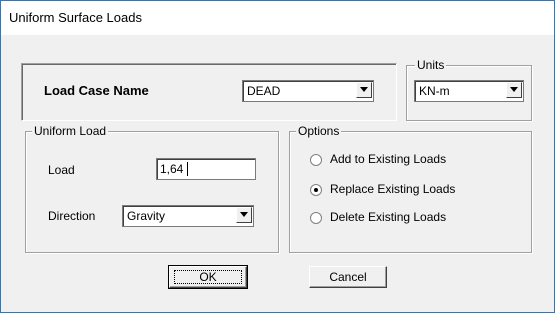 The image size is (555, 313). Describe the element at coordinates (72, 216) in the screenshot. I see `direction-label: Direction` at that location.